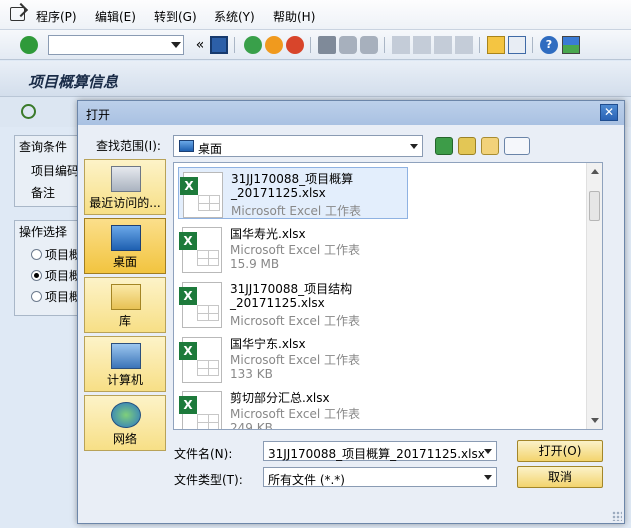 The height and width of the screenshot is (528, 631). What do you see at coordinates (549, 45) in the screenshot?
I see `help-icon: ?` at bounding box center [549, 45].